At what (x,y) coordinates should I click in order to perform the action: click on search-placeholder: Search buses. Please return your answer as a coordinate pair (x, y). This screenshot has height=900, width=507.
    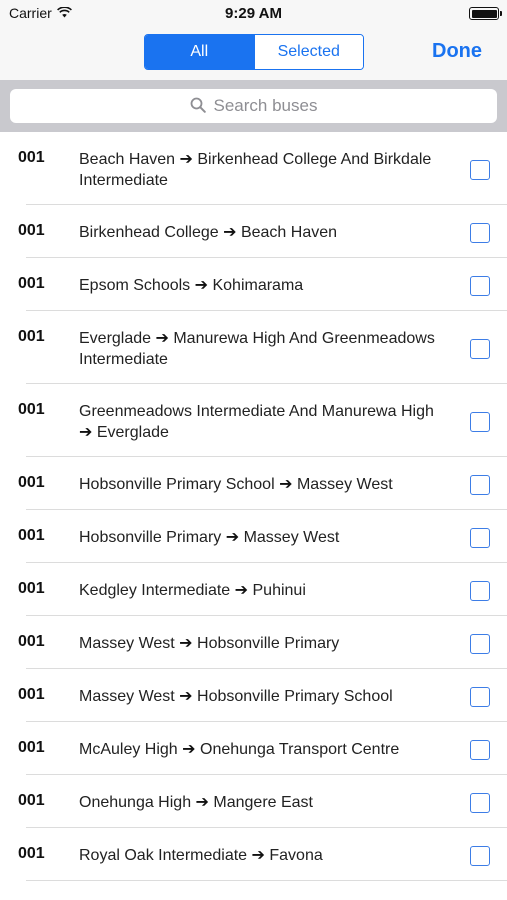
    Looking at the image, I should click on (265, 105).